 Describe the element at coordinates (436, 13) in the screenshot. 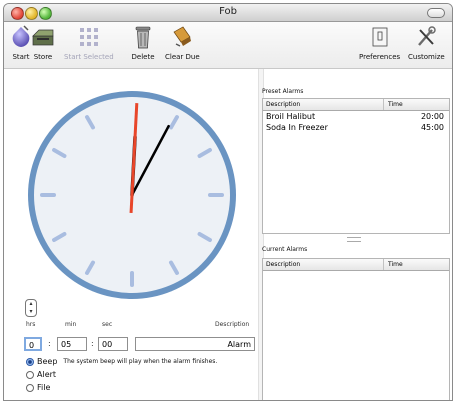

I see `toolbar-toggle-button` at that location.